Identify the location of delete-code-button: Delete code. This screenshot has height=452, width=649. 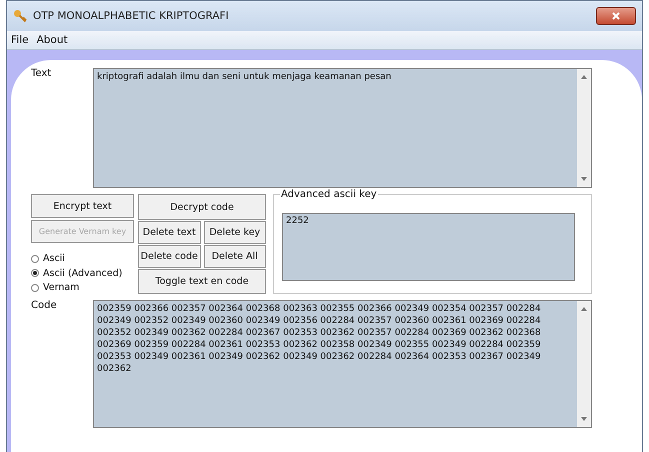
(169, 256).